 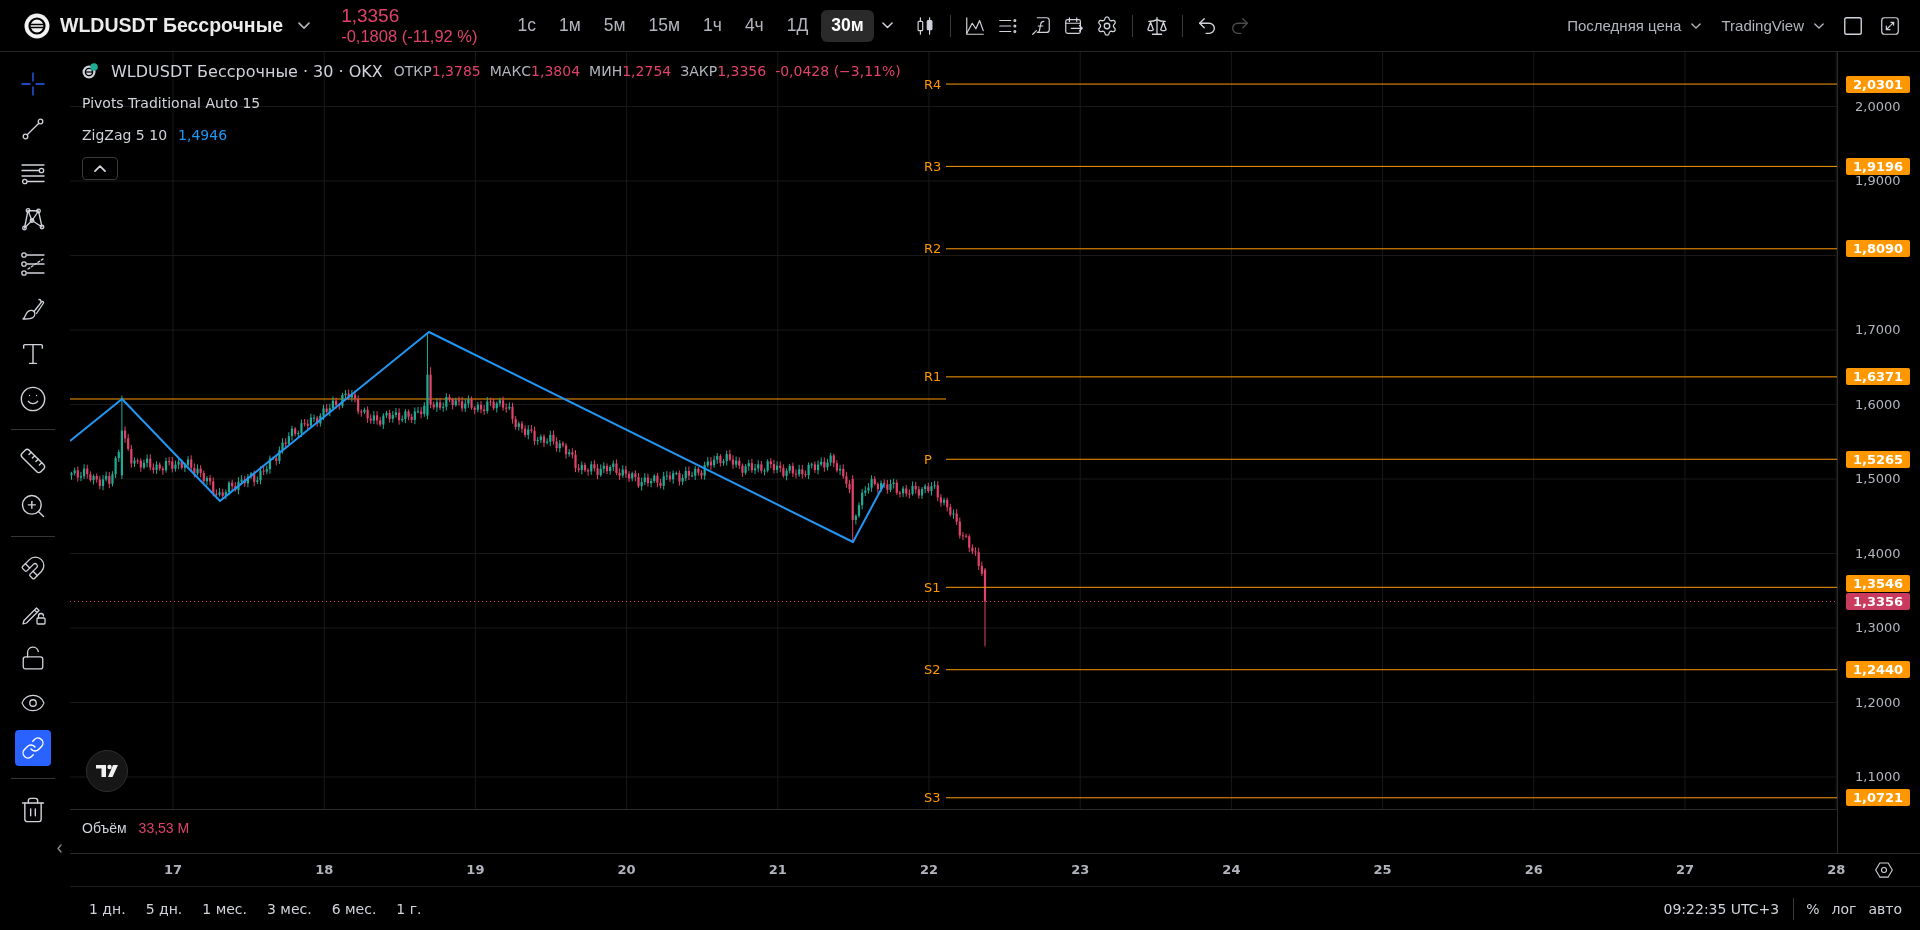 What do you see at coordinates (456, 71) in the screenshot?
I see `ohlc-value: 1,3785` at bounding box center [456, 71].